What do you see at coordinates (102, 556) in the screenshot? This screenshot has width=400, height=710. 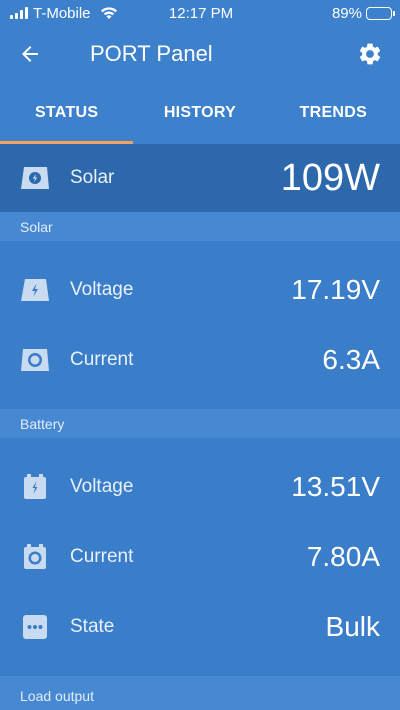 I see `battery-current-label: Current` at bounding box center [102, 556].